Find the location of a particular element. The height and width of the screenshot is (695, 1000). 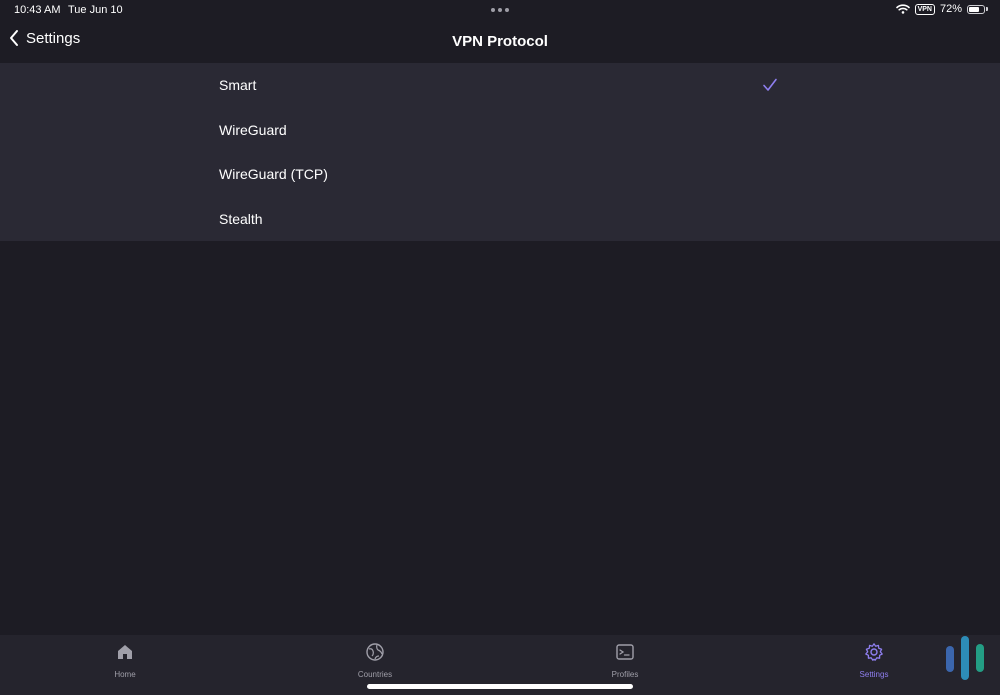

protocol-label: Smart is located at coordinates (238, 85).